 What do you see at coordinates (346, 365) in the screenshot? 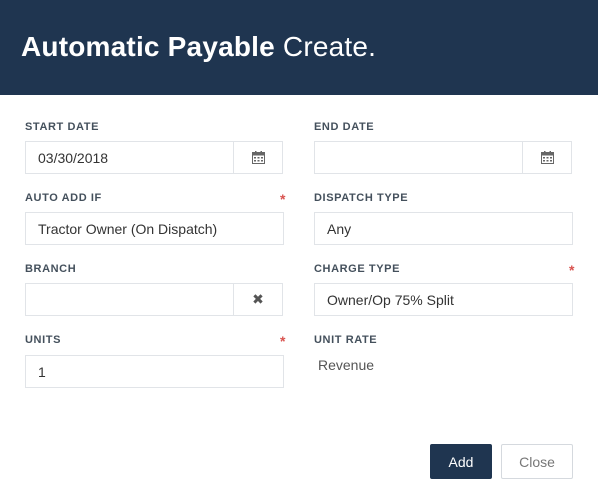
I see `unit-rate-value: Revenue` at bounding box center [346, 365].